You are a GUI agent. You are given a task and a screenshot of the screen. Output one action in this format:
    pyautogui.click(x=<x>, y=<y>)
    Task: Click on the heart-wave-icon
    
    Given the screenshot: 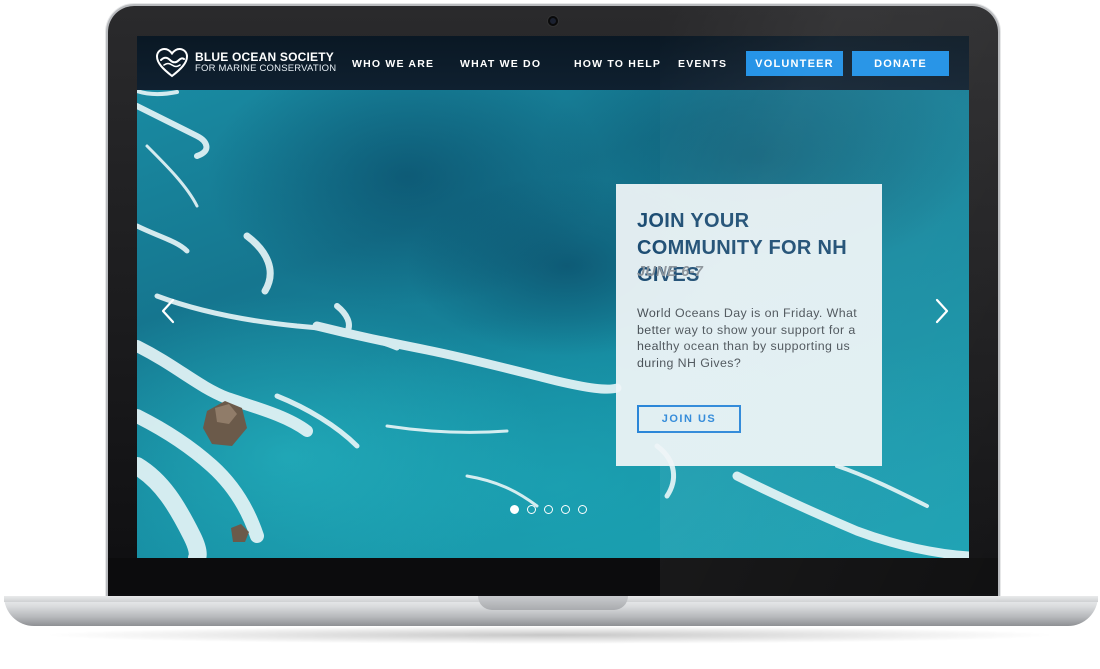 What is the action you would take?
    pyautogui.click(x=172, y=62)
    